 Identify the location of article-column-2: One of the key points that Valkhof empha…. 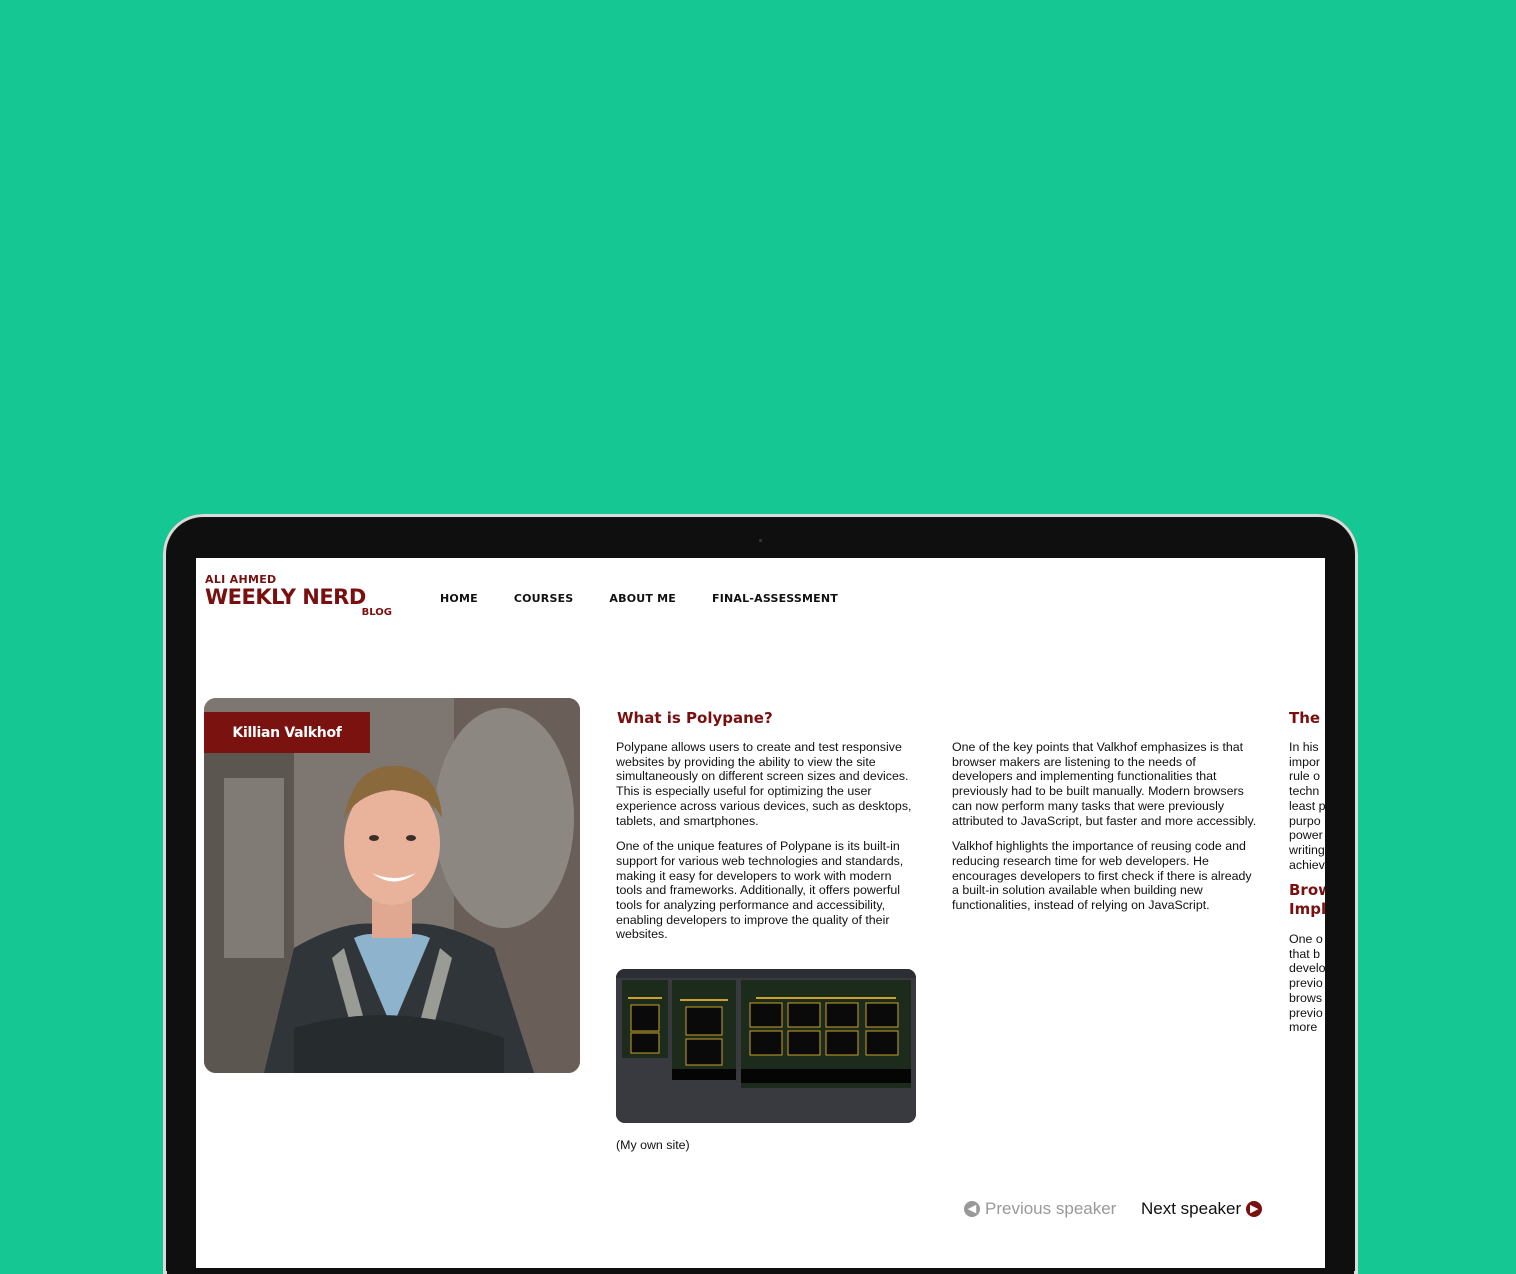
(1104, 832).